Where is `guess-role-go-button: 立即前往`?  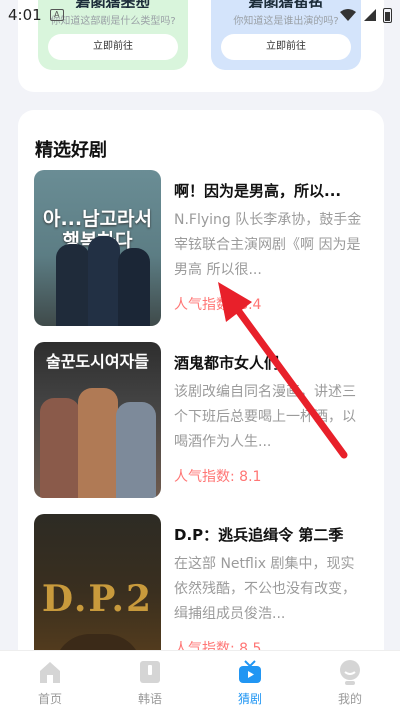 guess-role-go-button: 立即前往 is located at coordinates (286, 47).